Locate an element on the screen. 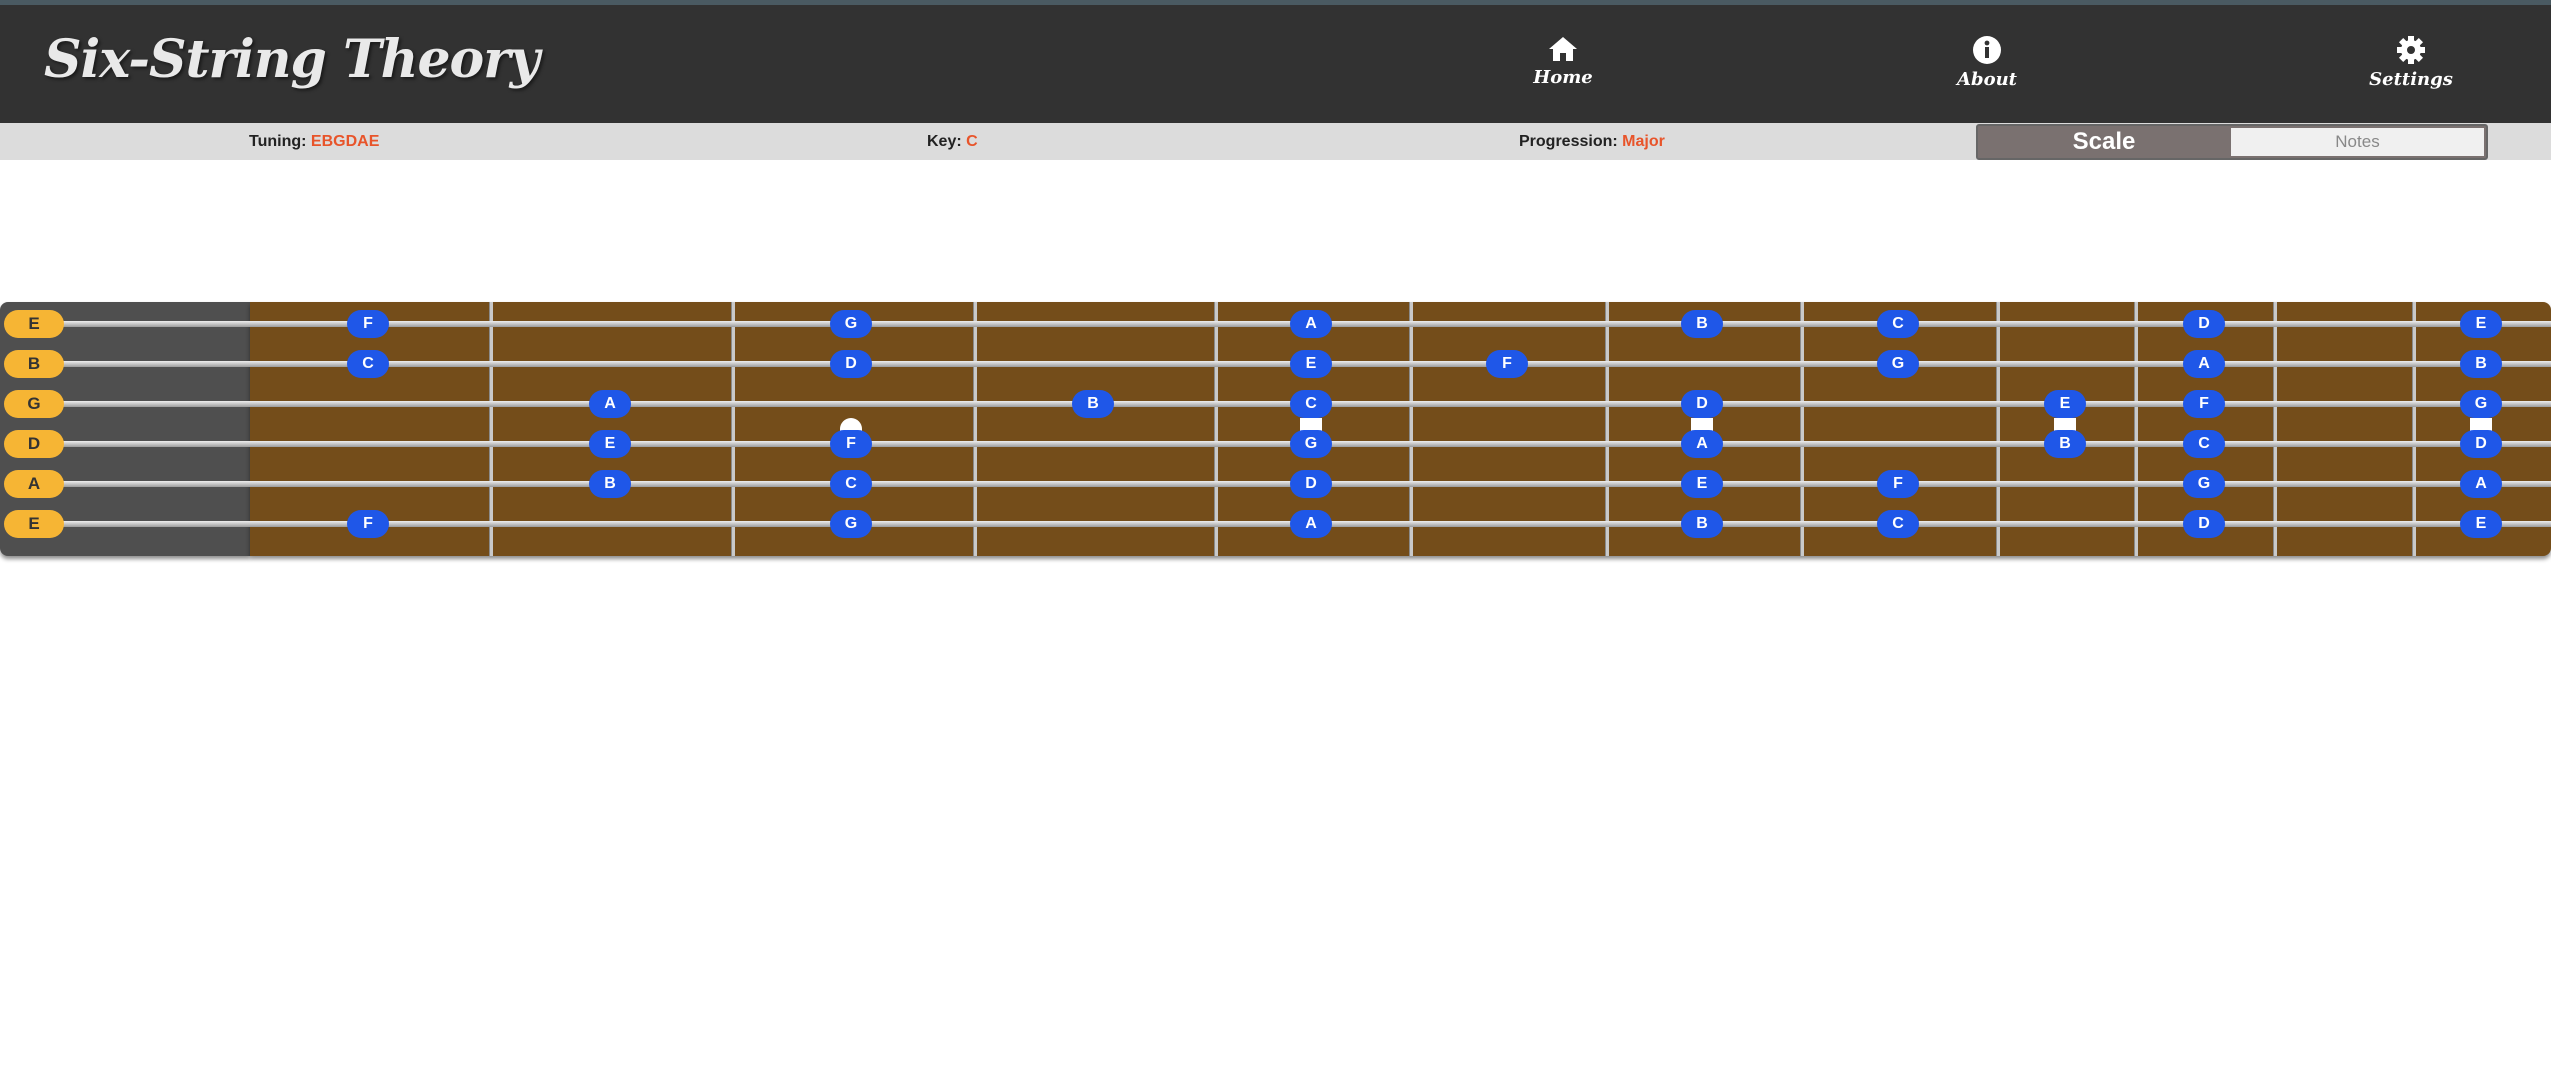  nav-home-label: Home is located at coordinates (1563, 77).